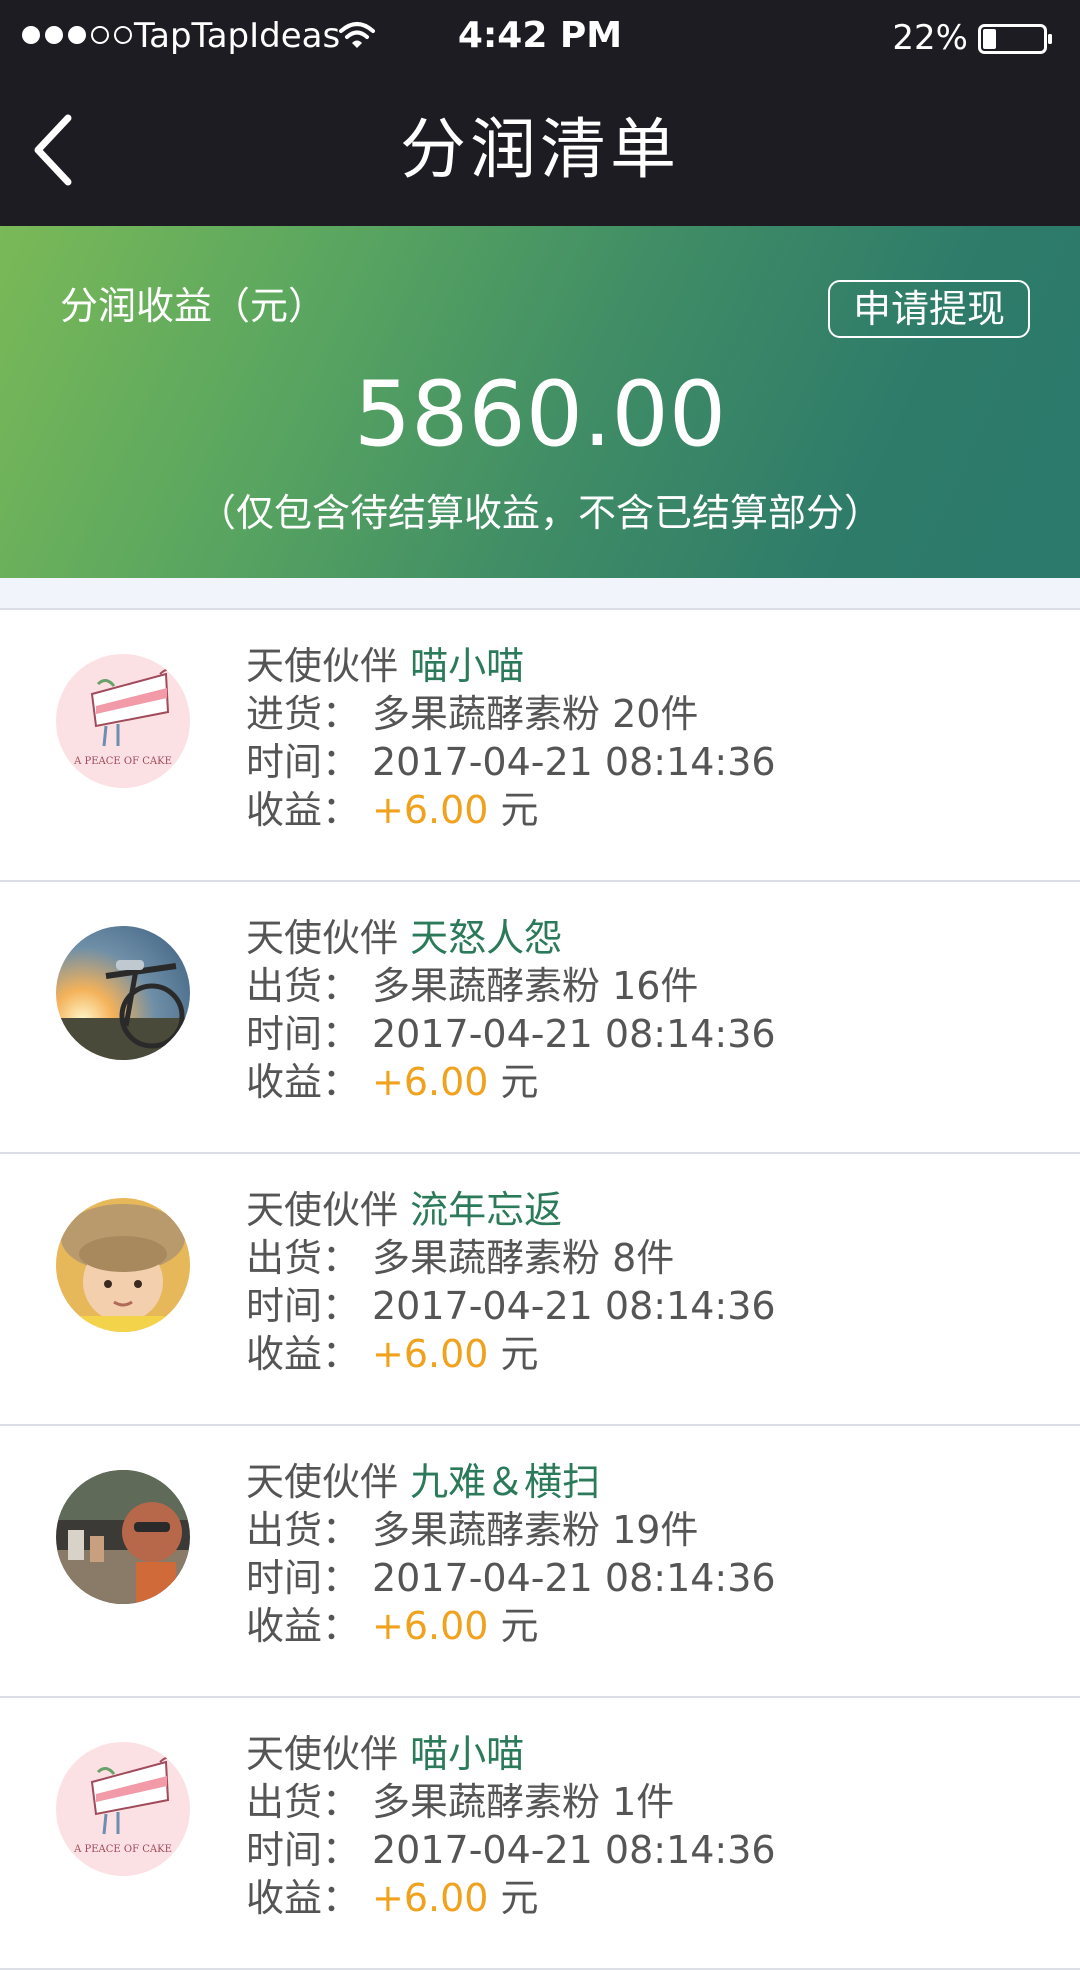  I want to click on product-line: 进货： 多果蔬酵素粉 20件, so click(511, 714).